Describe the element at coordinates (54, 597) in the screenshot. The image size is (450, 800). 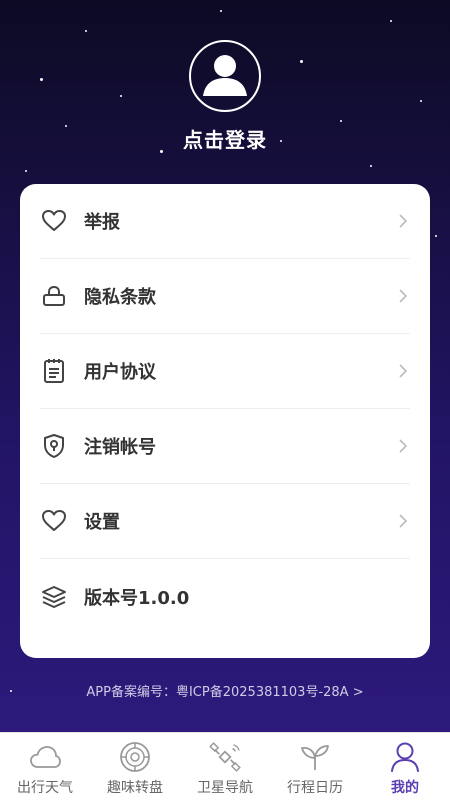
I see `layers-icon` at that location.